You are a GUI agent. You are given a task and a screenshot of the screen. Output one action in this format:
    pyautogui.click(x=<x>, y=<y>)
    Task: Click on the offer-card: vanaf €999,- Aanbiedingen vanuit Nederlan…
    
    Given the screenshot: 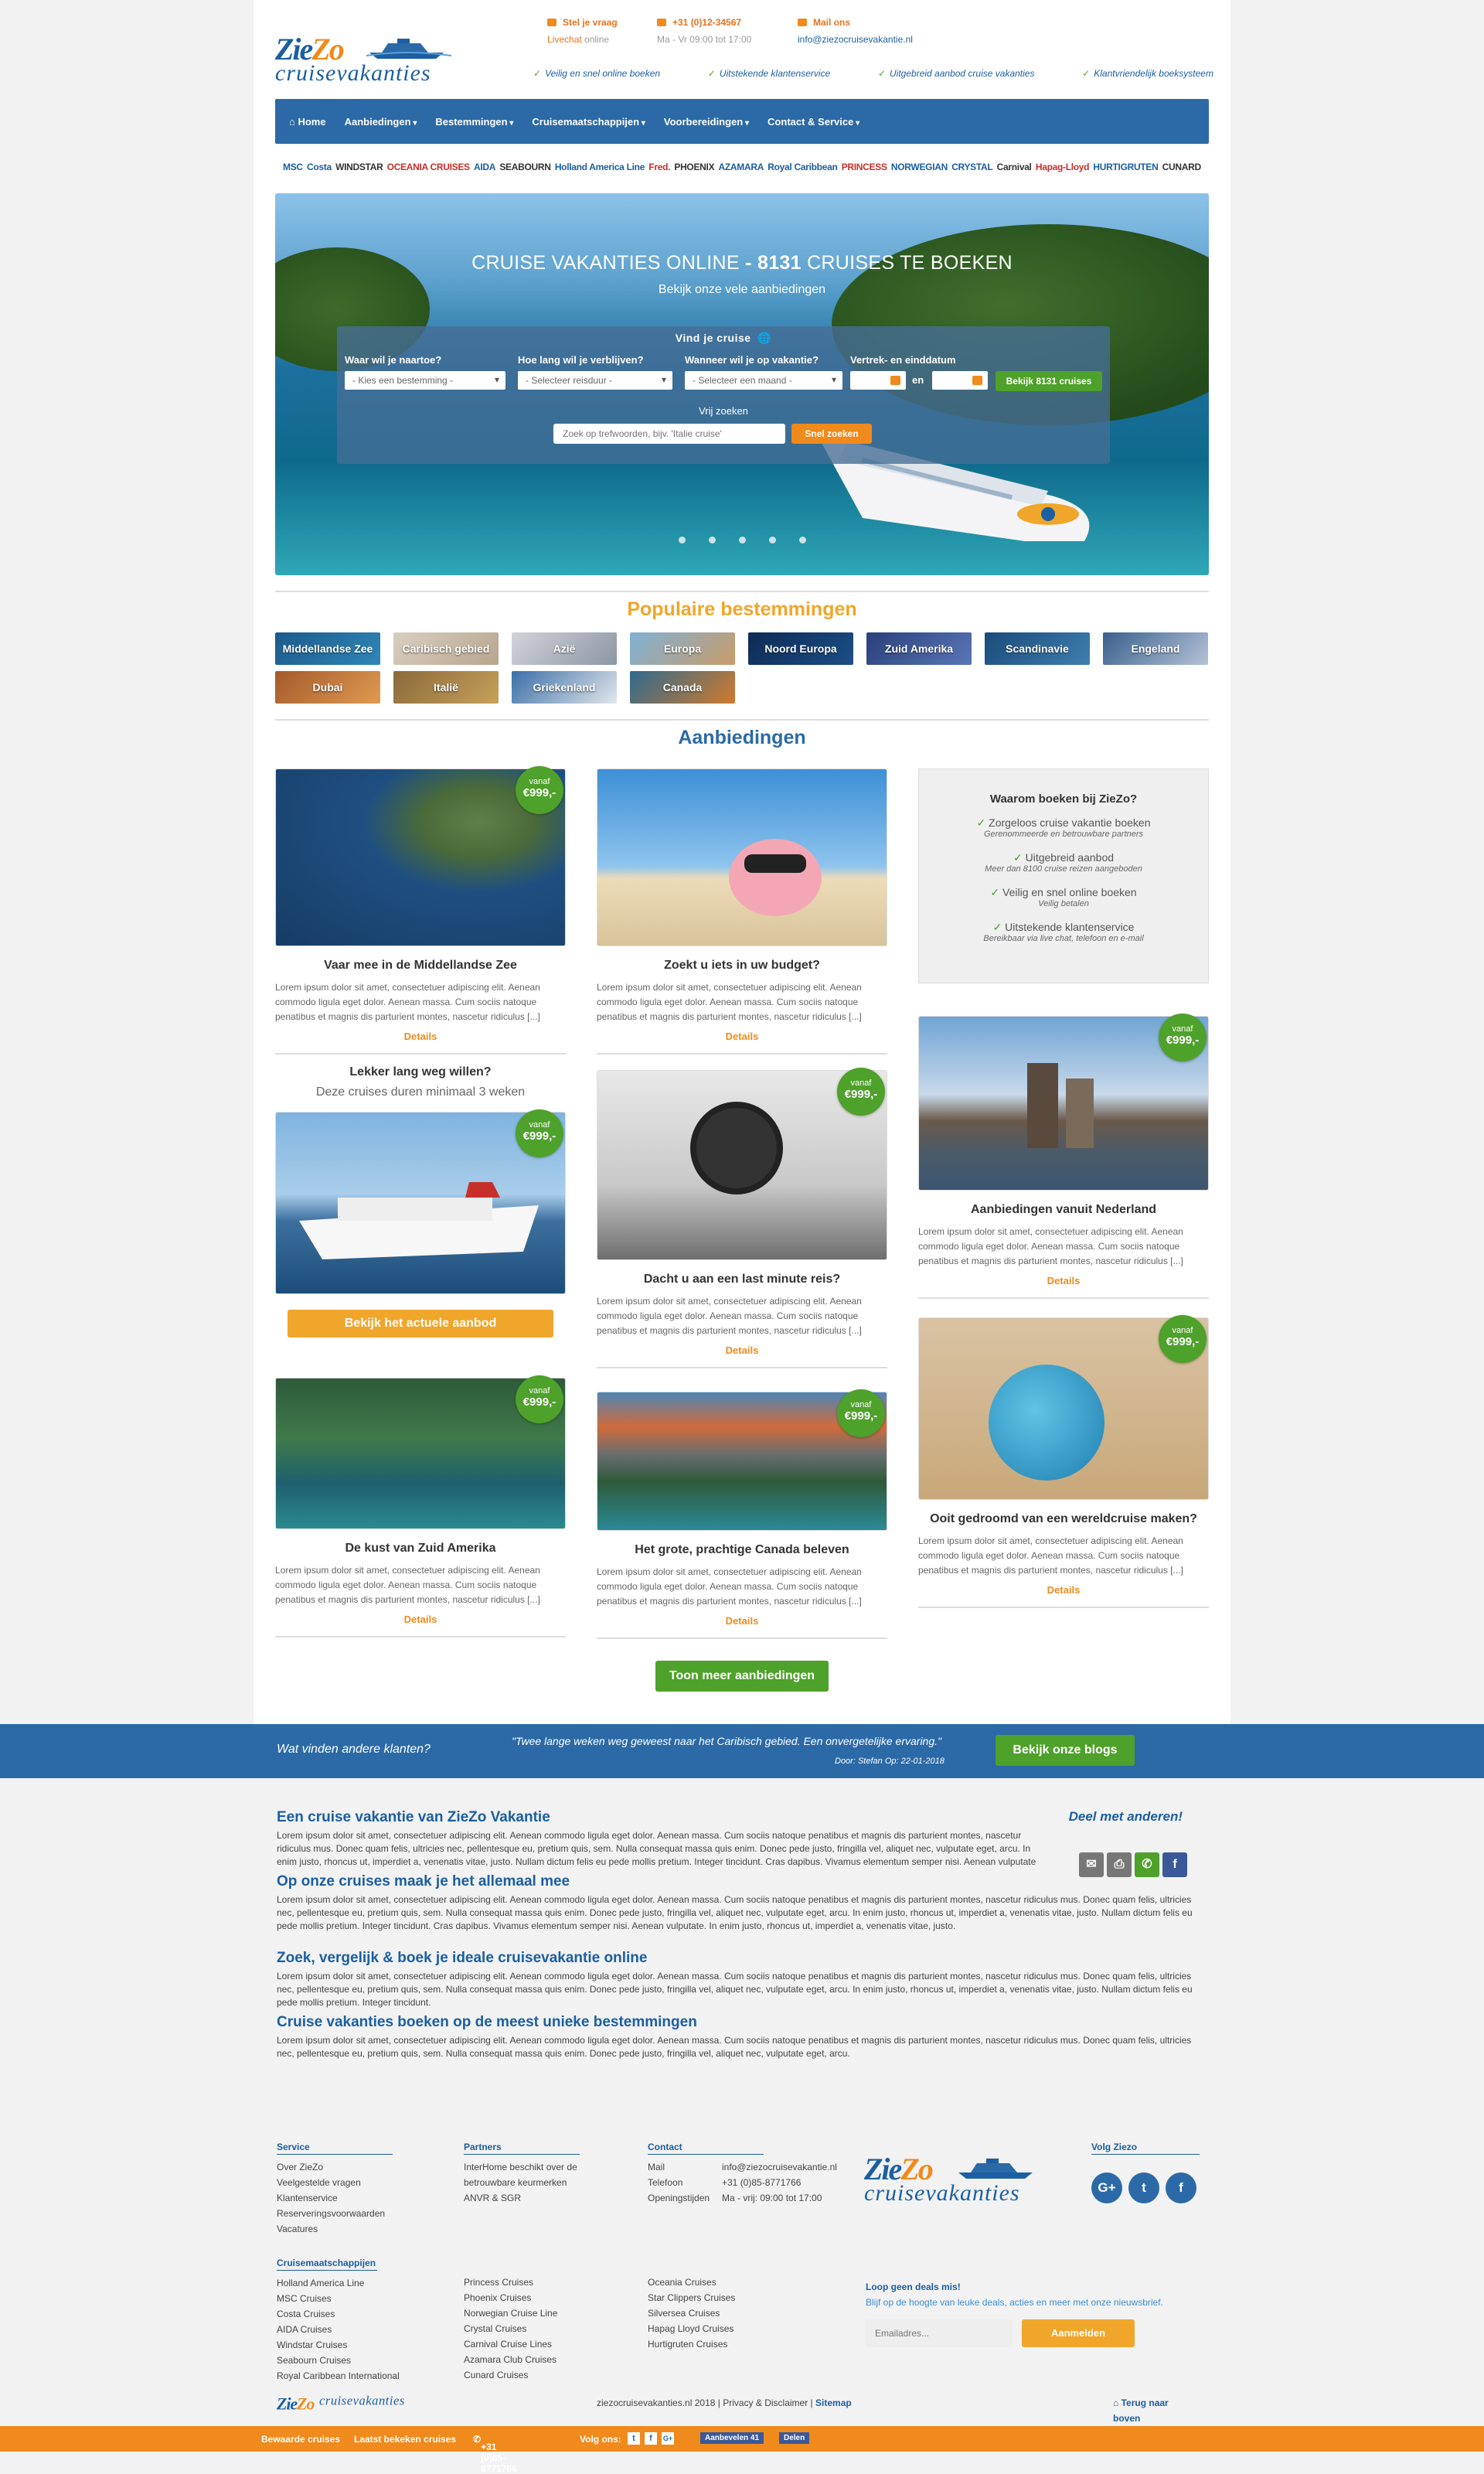 What is the action you would take?
    pyautogui.click(x=1063, y=1156)
    